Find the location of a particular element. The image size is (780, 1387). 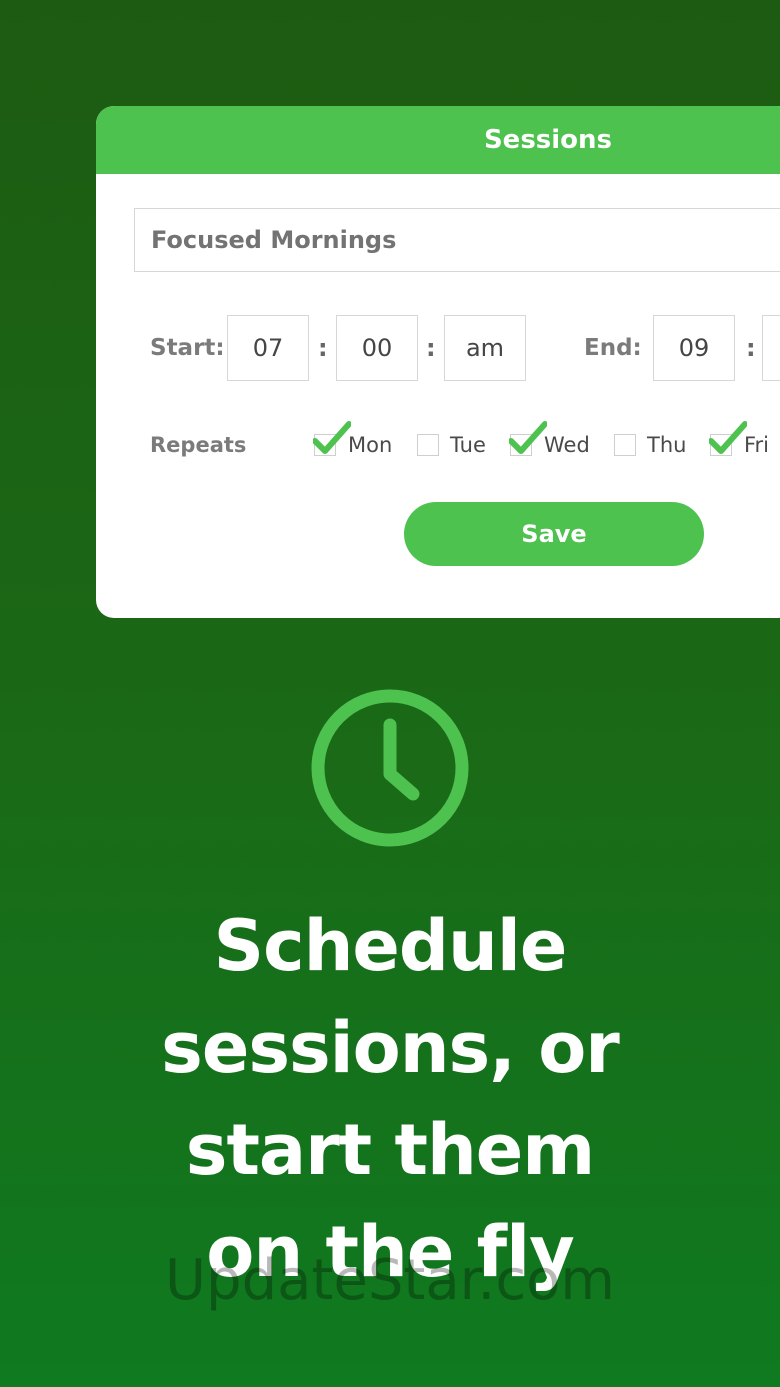

headline-line: start them is located at coordinates (390, 1150).